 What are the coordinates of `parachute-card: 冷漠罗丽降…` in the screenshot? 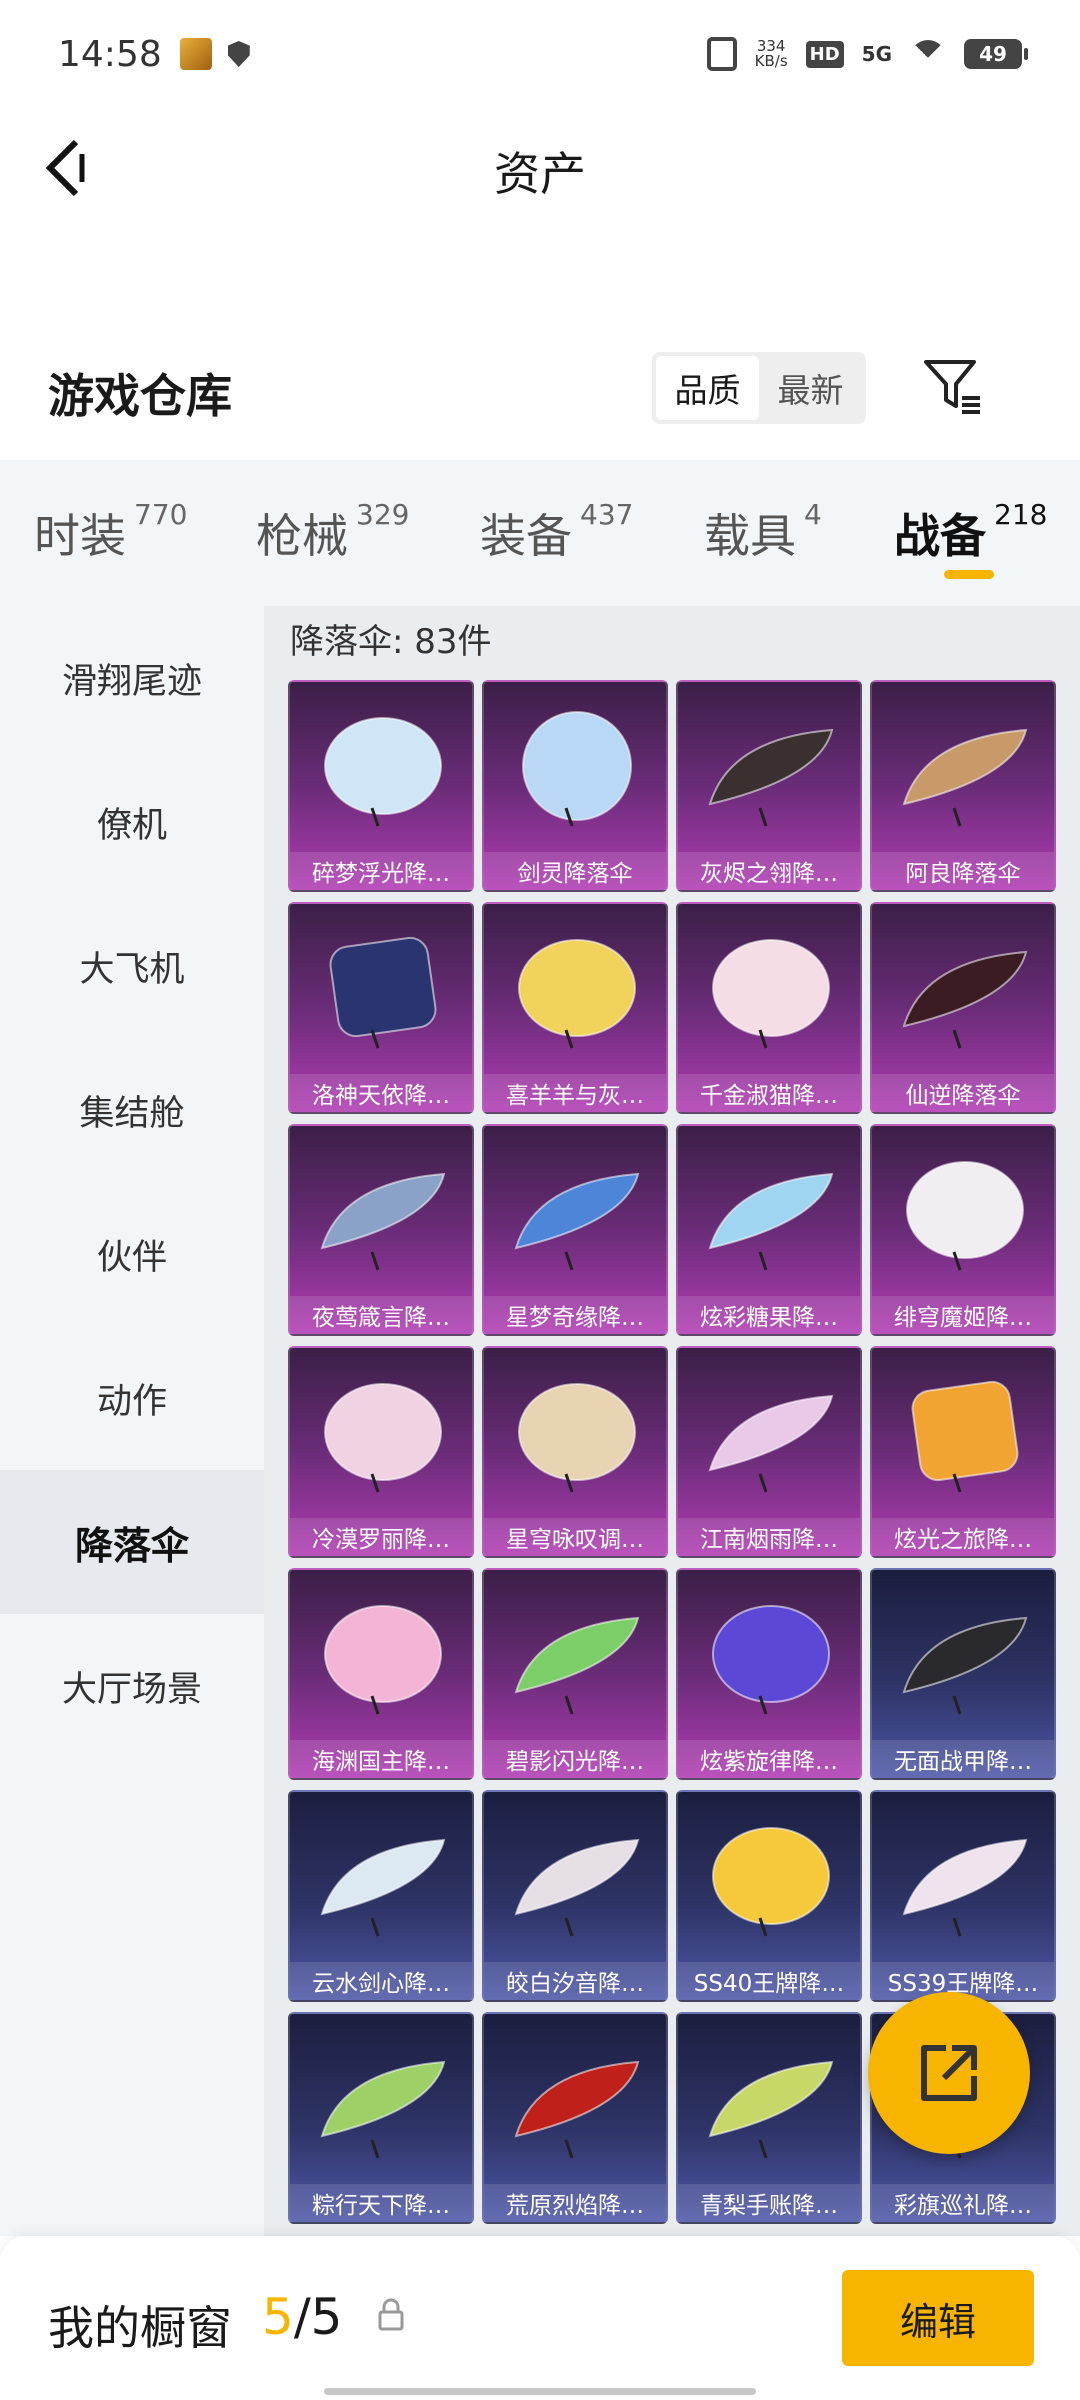 It's located at (381, 1452).